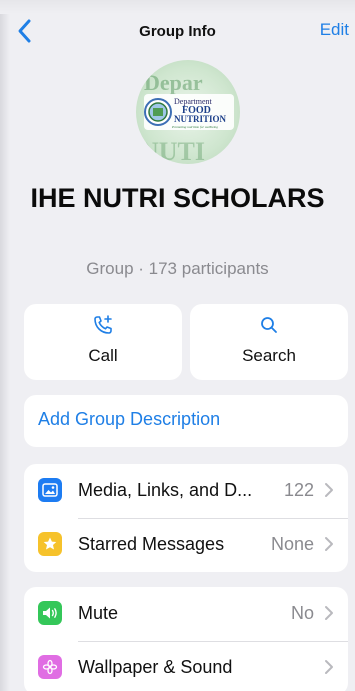 This screenshot has width=355, height=691. I want to click on avatar-tagline: Promoting nutrition for wellbeing, so click(194, 127).